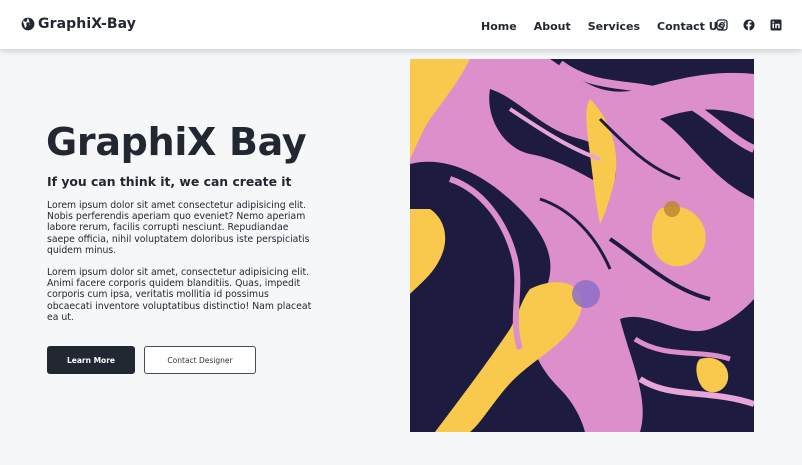  I want to click on social-links, so click(749, 25).